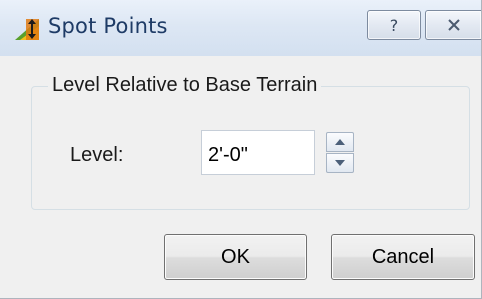 The height and width of the screenshot is (299, 482). I want to click on help-button: ?, so click(394, 25).